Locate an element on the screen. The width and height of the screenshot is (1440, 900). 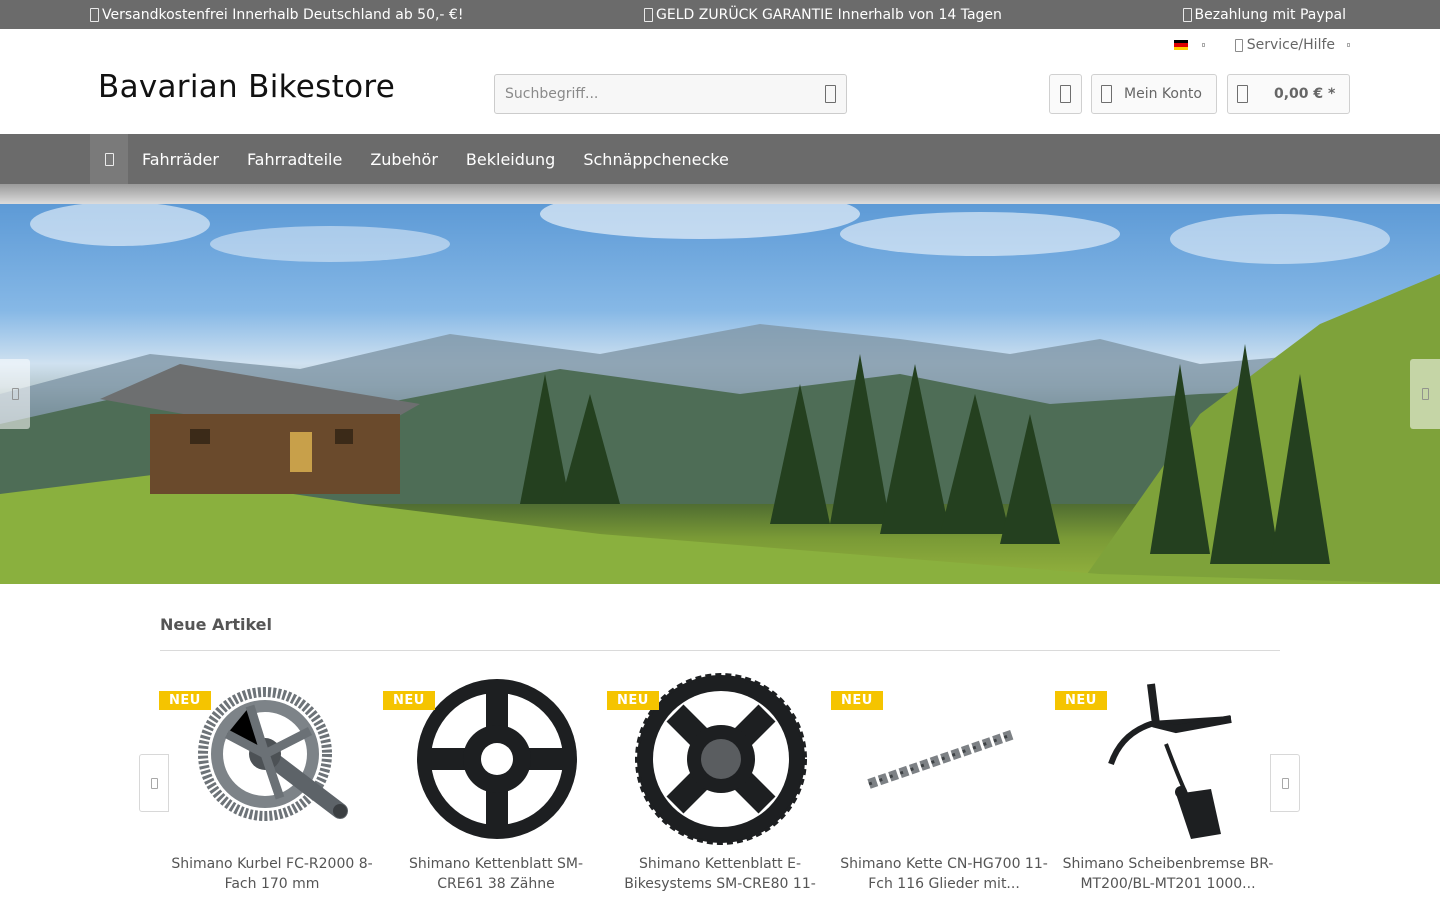
store-logo: Bavarian Bikestore is located at coordinates (246, 87).